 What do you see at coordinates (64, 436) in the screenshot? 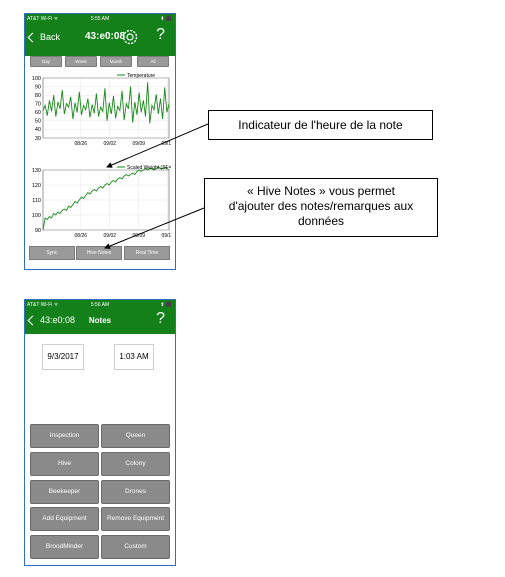
I see `inspection-button: Inspection` at bounding box center [64, 436].